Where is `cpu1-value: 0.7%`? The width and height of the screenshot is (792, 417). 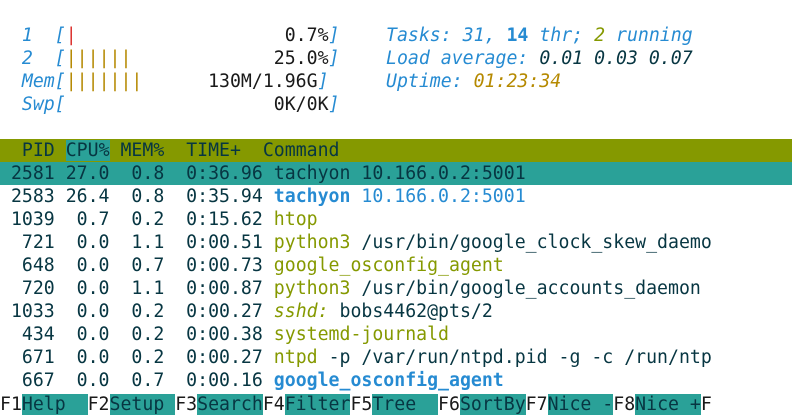
cpu1-value: 0.7% is located at coordinates (306, 35).